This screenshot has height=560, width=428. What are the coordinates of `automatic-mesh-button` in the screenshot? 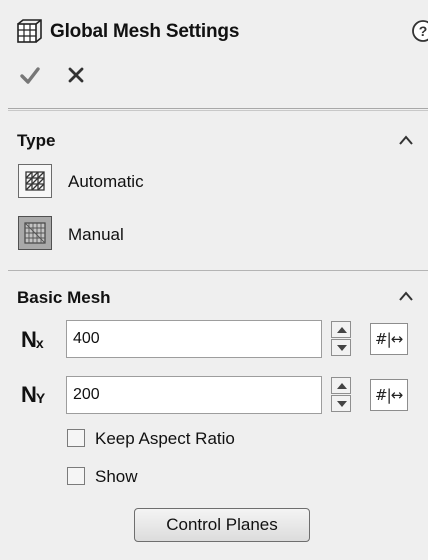 It's located at (35, 181).